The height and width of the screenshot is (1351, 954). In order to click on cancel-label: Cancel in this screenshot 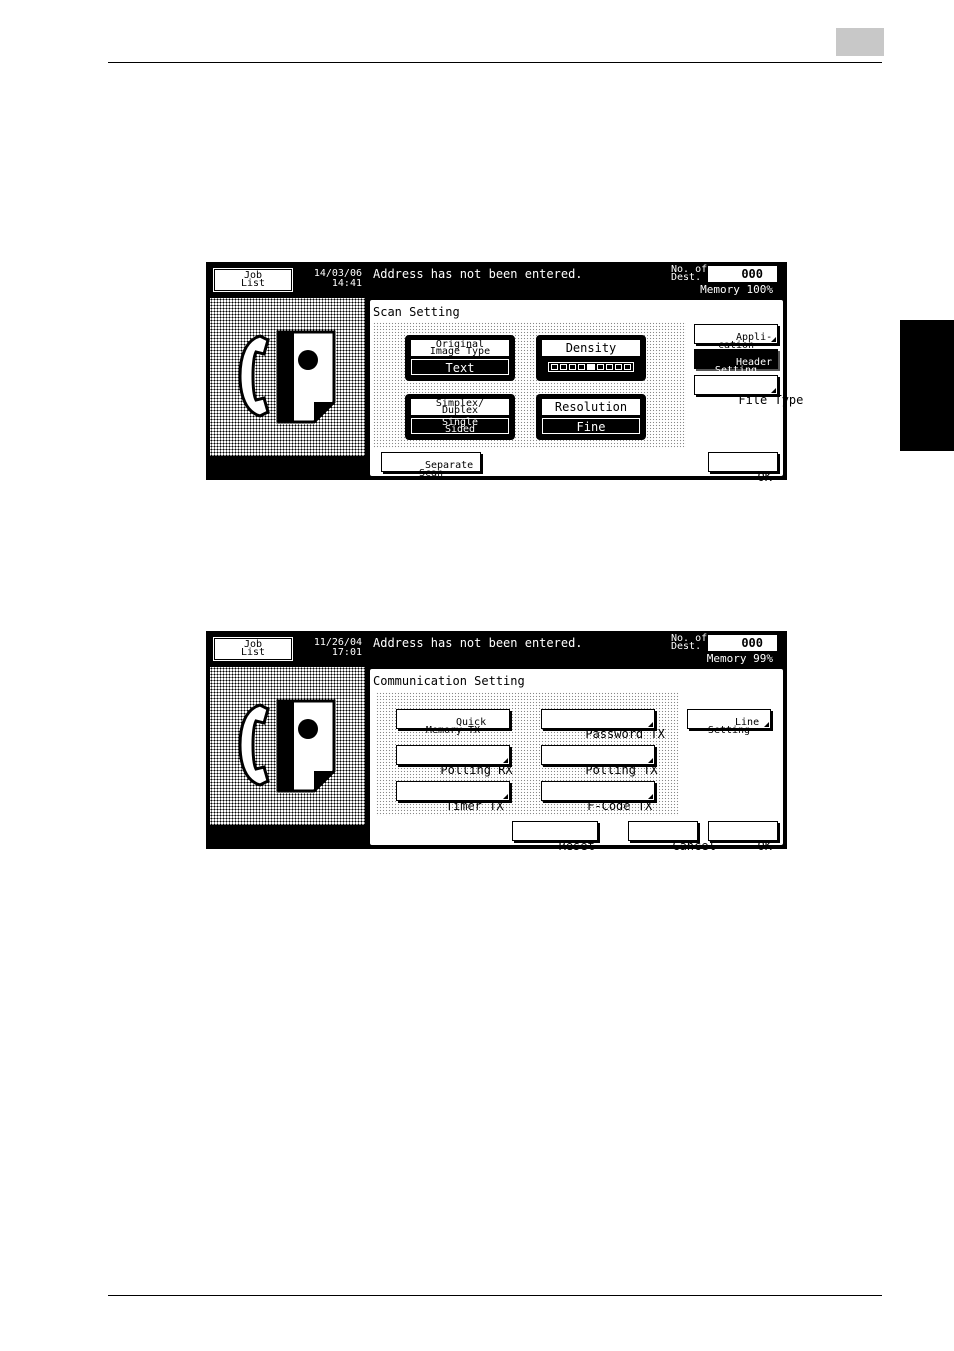, I will do `click(694, 846)`.